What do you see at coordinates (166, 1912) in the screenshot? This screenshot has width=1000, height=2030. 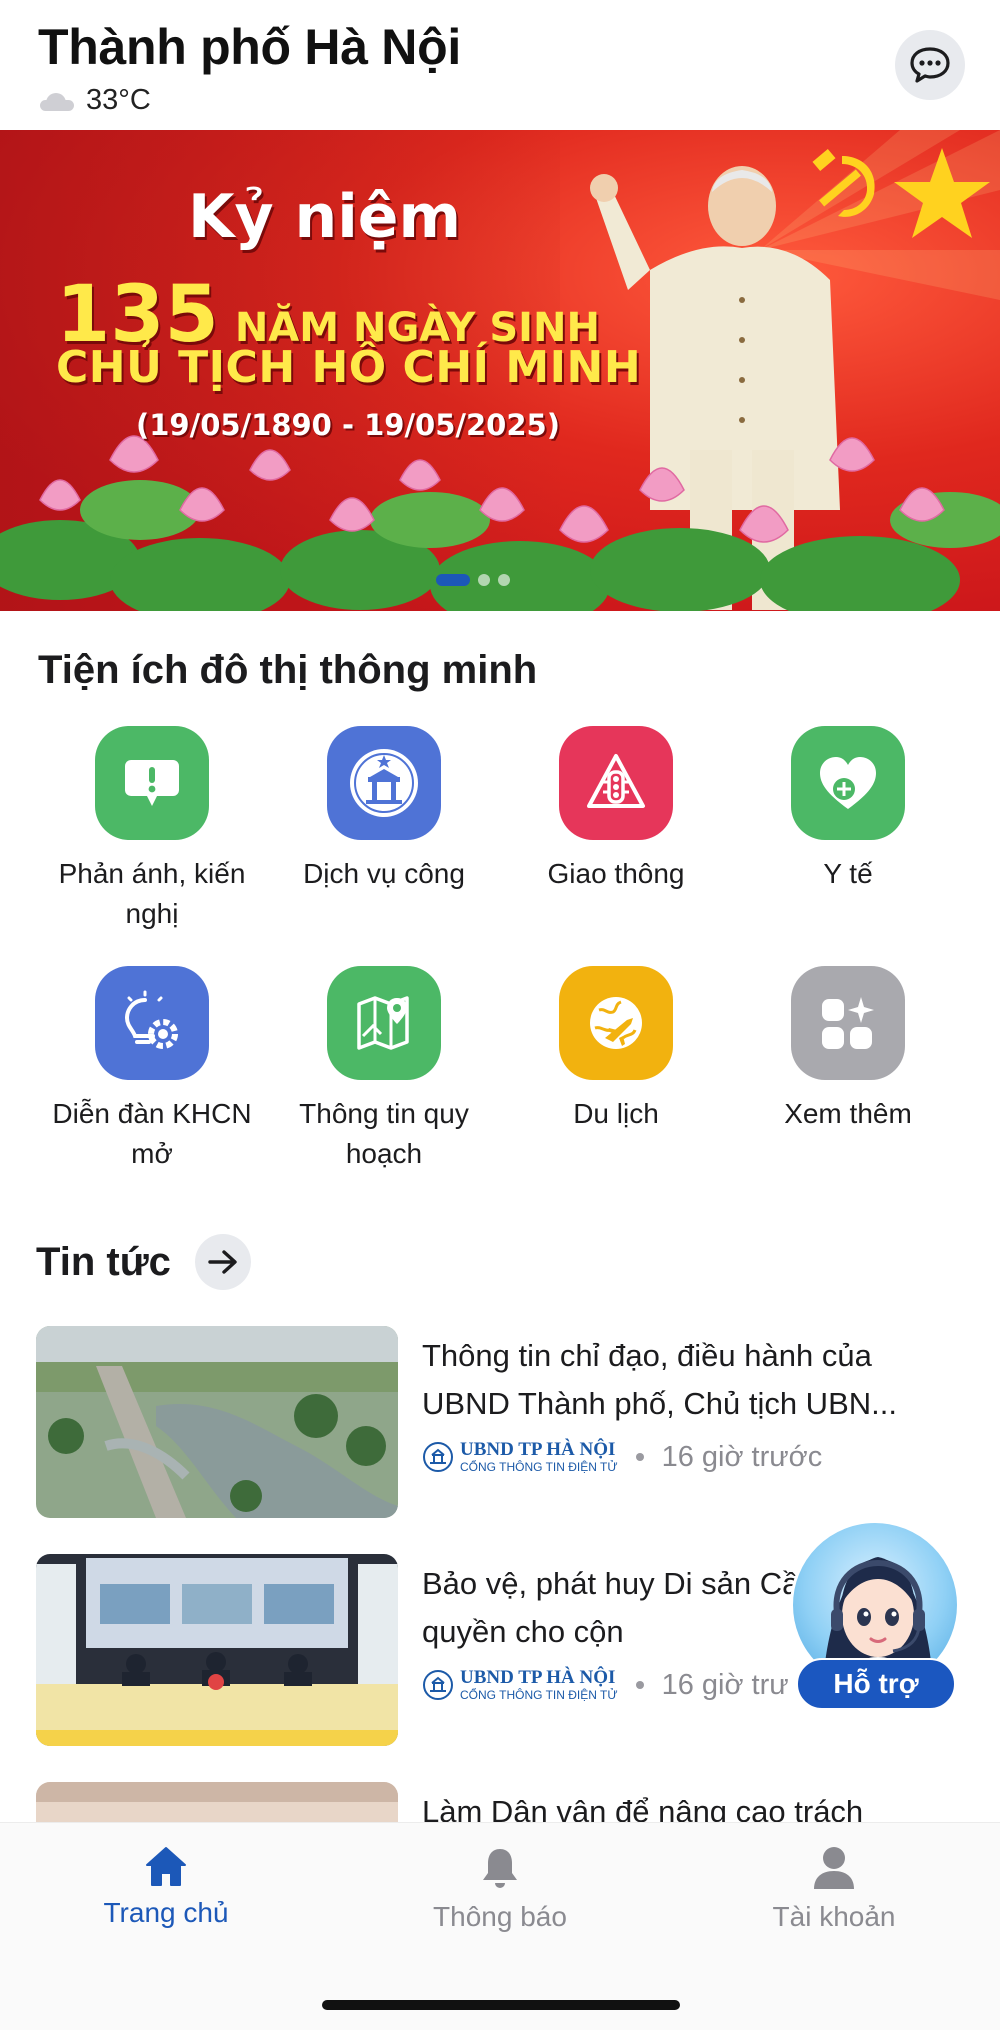 I see `nav-label: Trang chủ` at bounding box center [166, 1912].